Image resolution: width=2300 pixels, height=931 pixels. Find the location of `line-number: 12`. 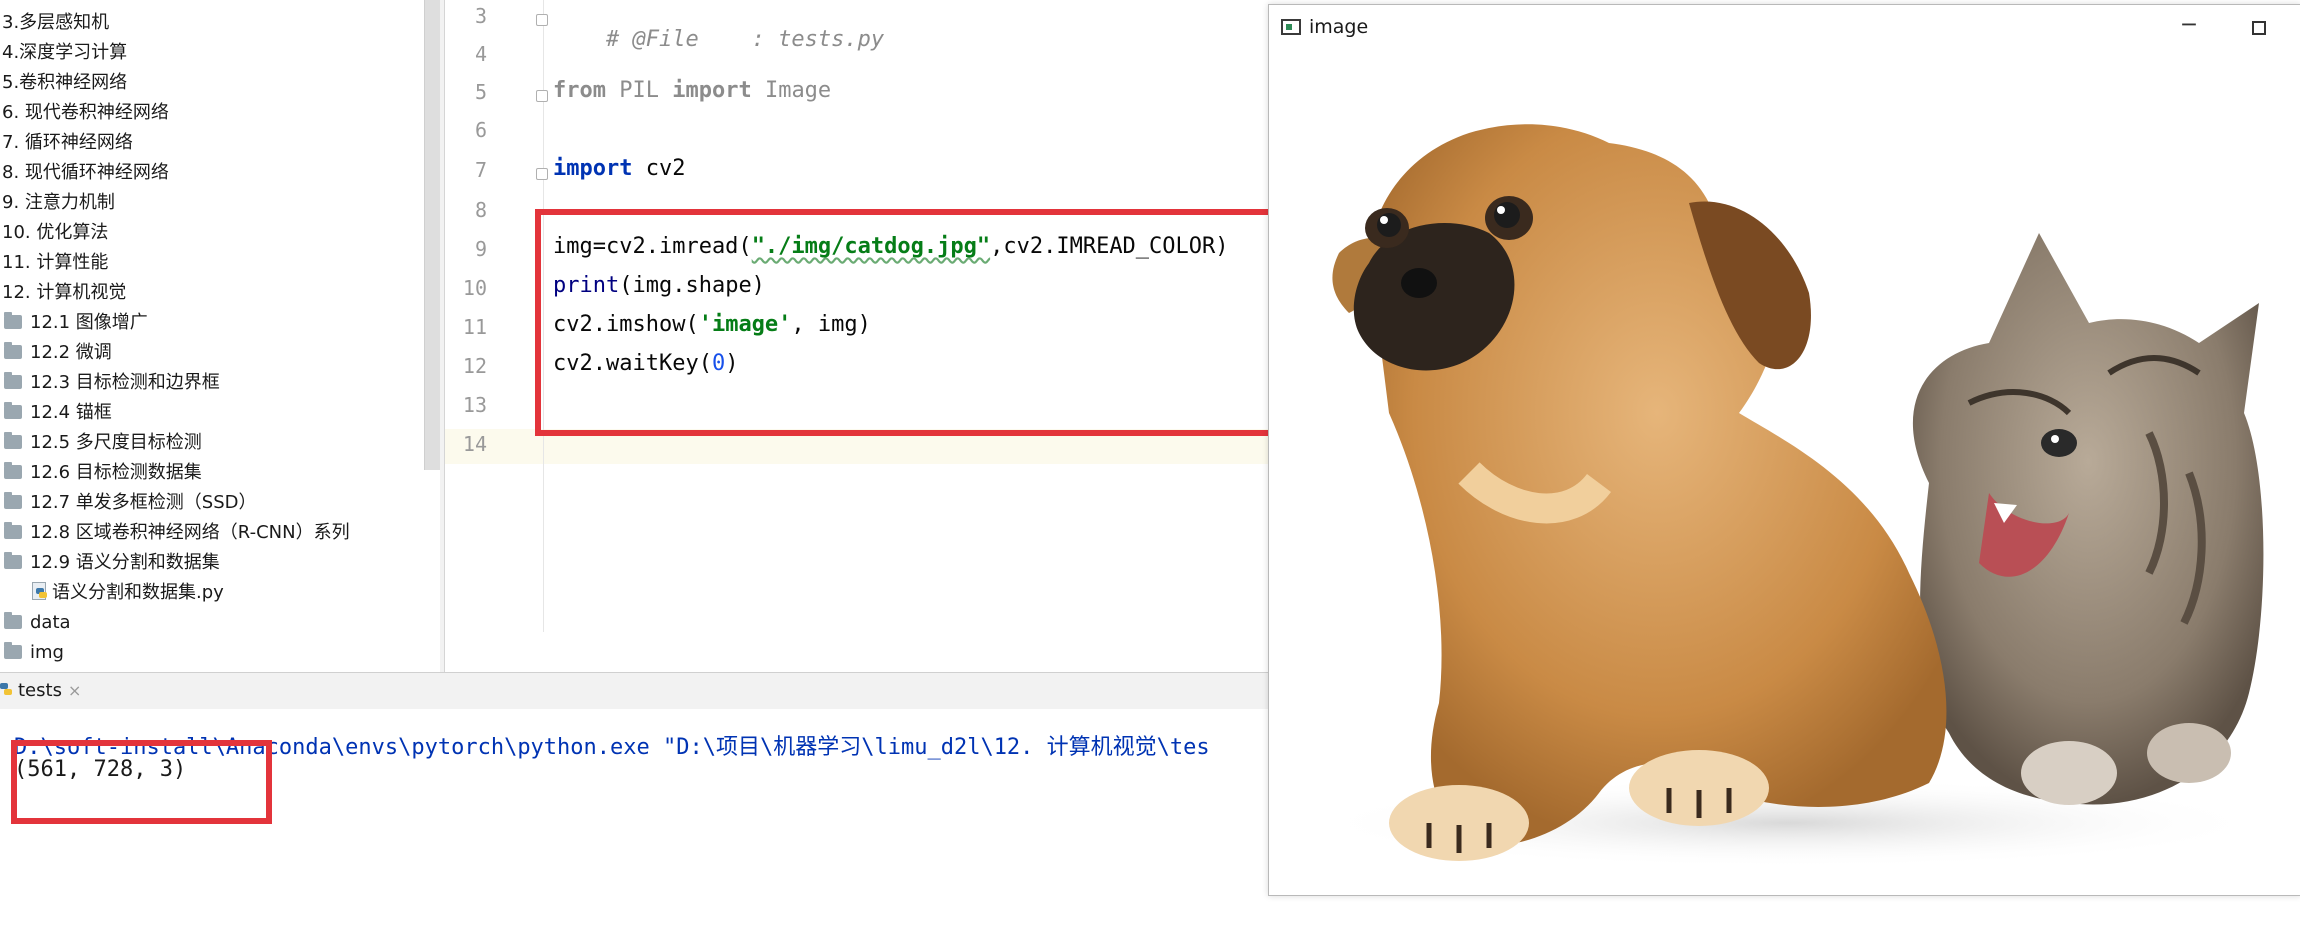

line-number: 12 is located at coordinates (474, 366).